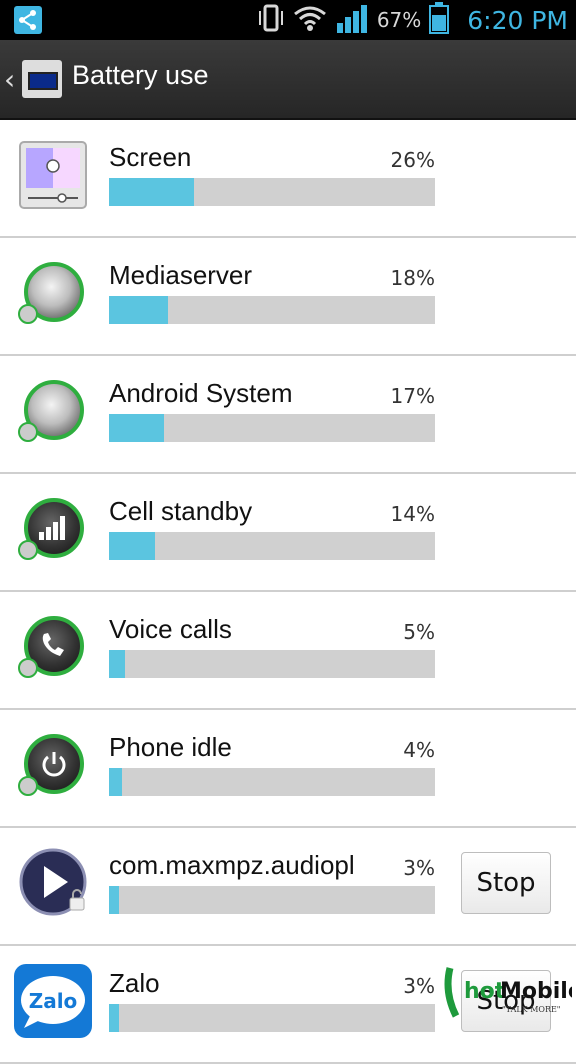 This screenshot has height=1064, width=576. Describe the element at coordinates (506, 883) in the screenshot. I see `stop-button: Stop` at that location.